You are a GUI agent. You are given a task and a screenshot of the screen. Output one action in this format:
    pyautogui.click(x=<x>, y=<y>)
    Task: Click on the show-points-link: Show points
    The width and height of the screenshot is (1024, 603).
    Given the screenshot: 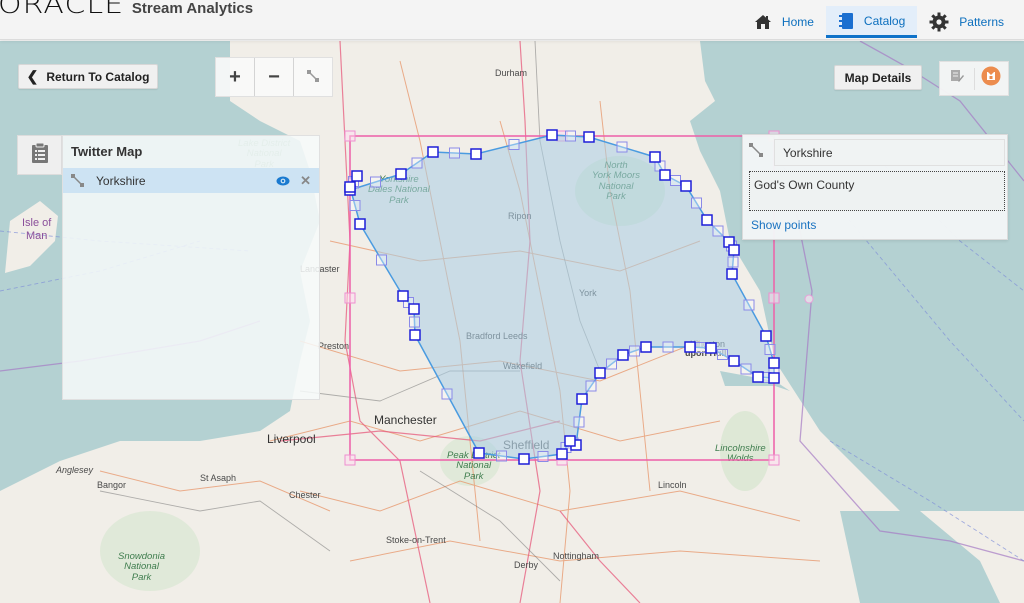 What is the action you would take?
    pyautogui.click(x=783, y=225)
    